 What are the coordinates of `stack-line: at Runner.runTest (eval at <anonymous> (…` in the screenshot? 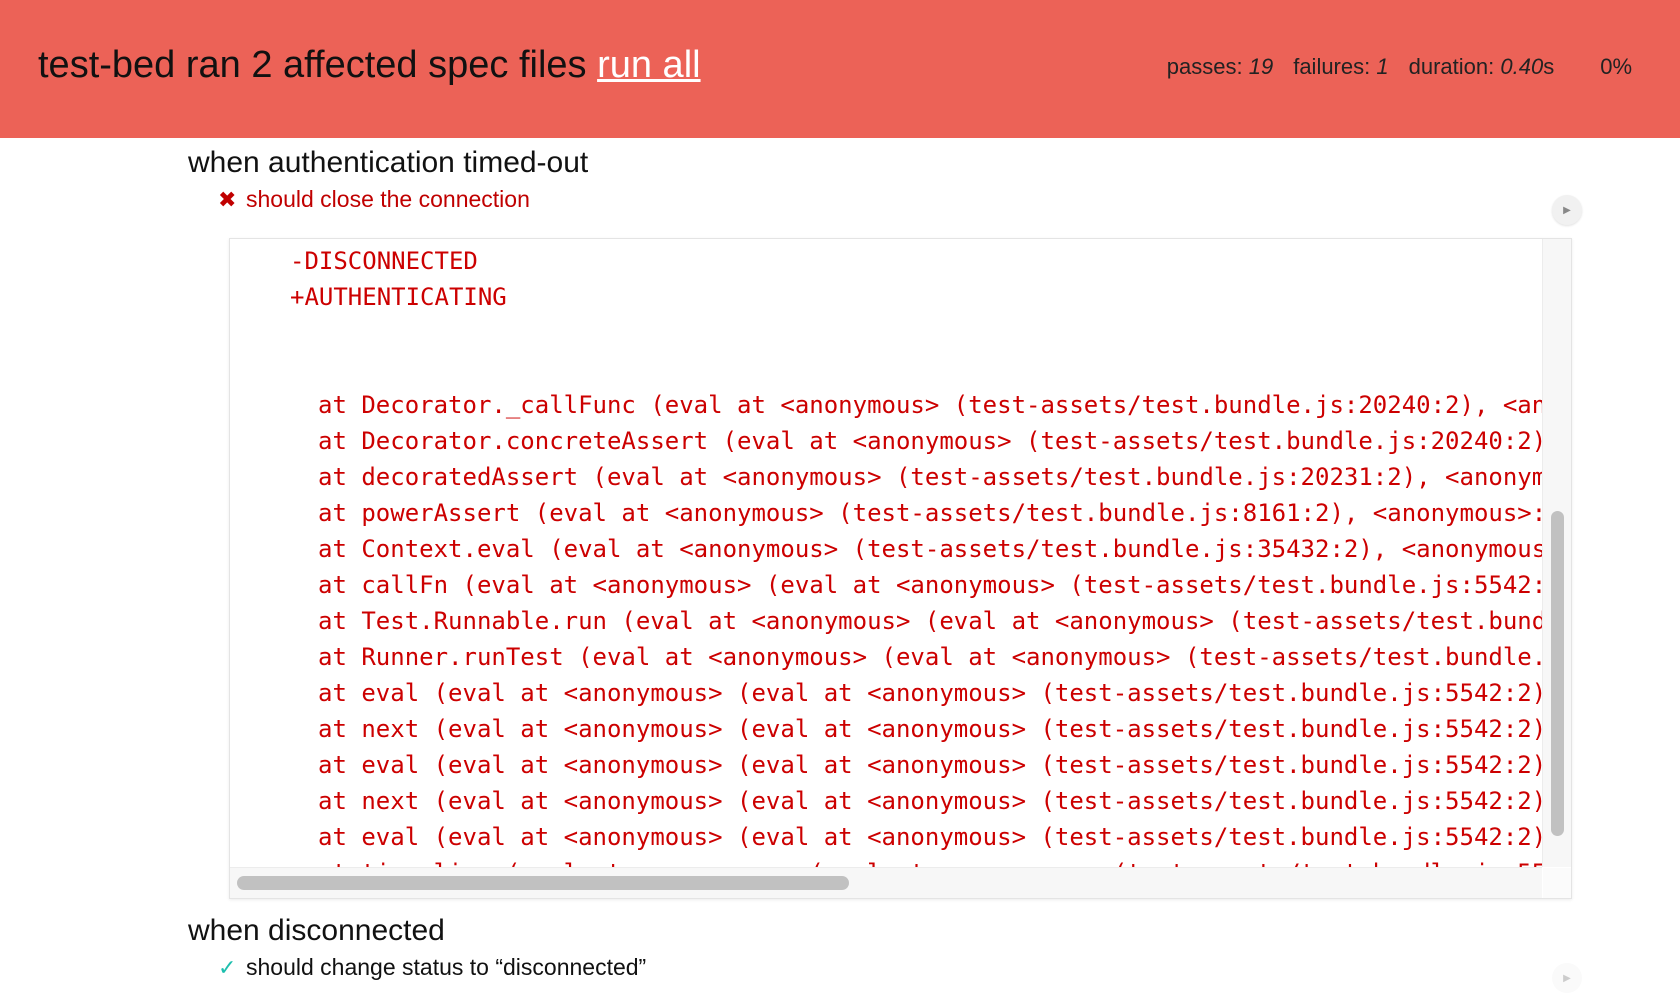 It's located at (930, 657).